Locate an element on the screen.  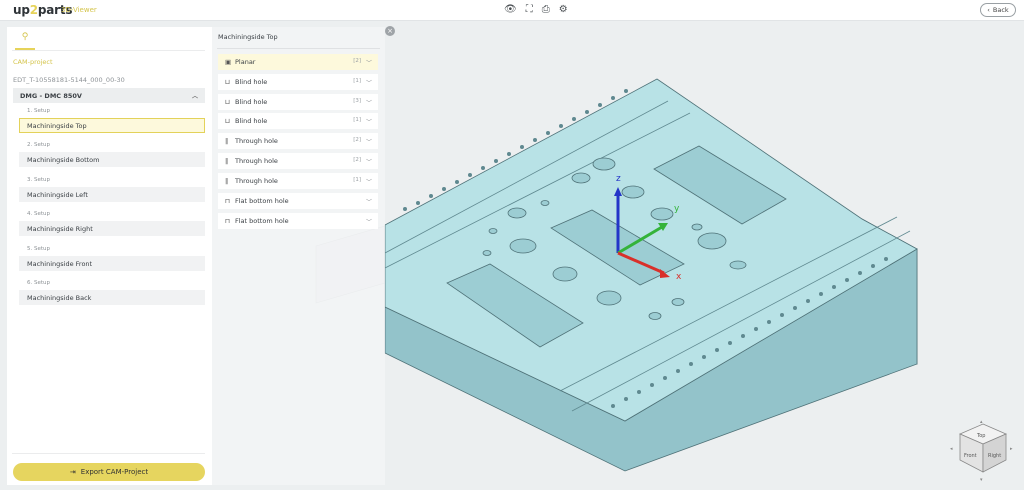
feature-item-planar: ▣ Planar [2] ﹀ is located at coordinates (298, 62).